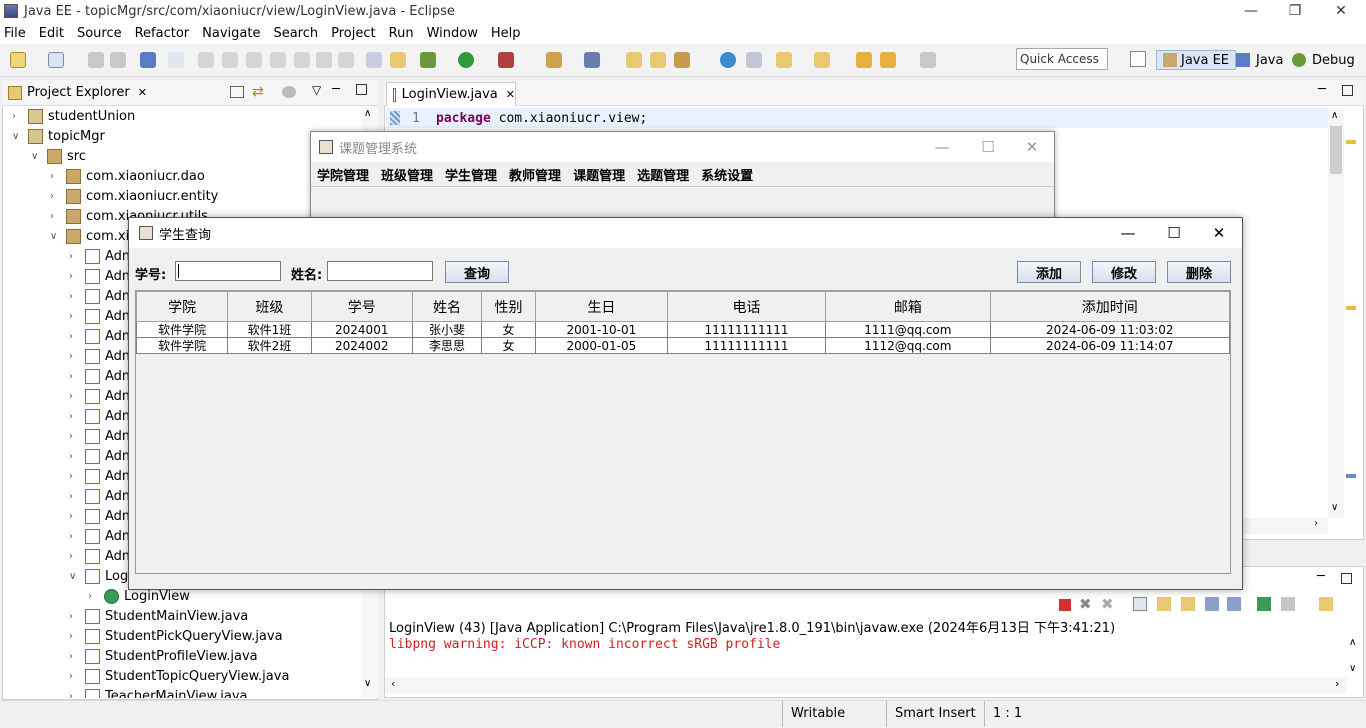 The height and width of the screenshot is (728, 1366). I want to click on show-stdout-icon, so click(1212, 604).